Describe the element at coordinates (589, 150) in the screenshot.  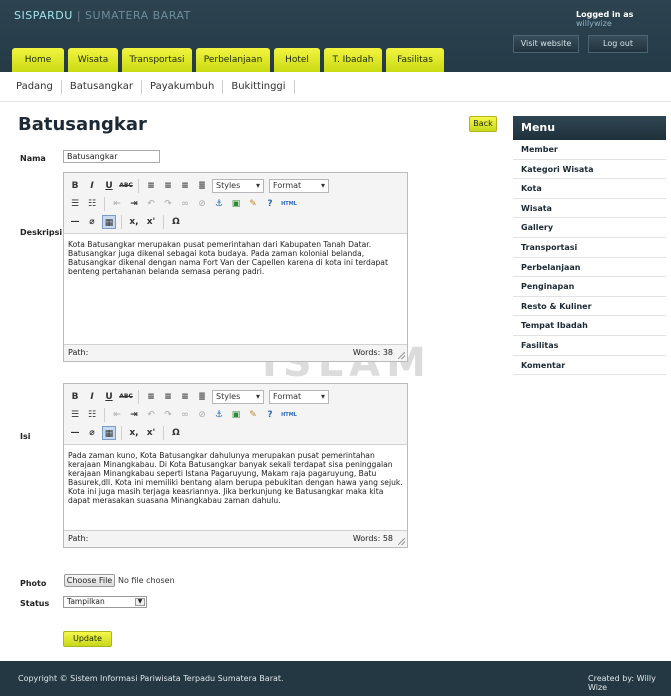
I see `sidebar-item-member: Member` at that location.